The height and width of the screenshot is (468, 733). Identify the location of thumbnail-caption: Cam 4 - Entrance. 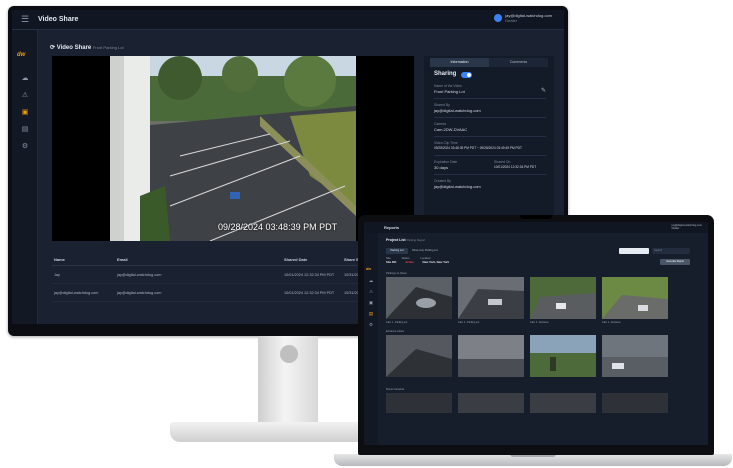
(611, 322).